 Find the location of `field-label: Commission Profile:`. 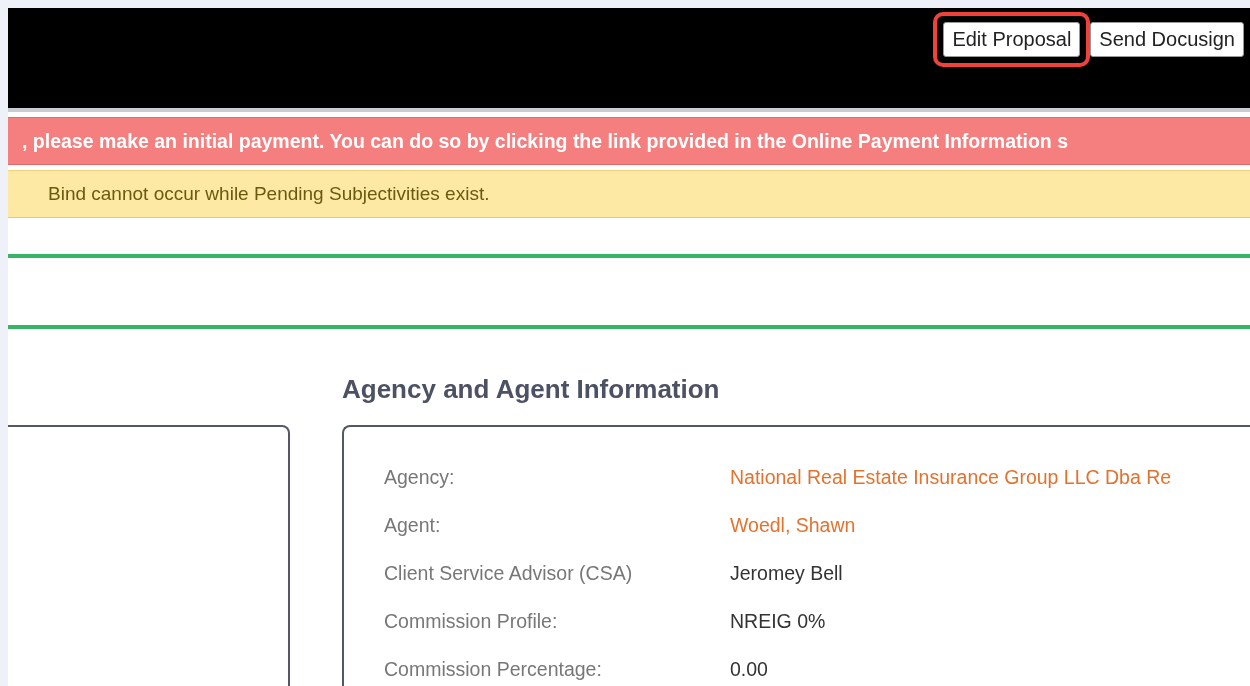

field-label: Commission Profile: is located at coordinates (471, 621).